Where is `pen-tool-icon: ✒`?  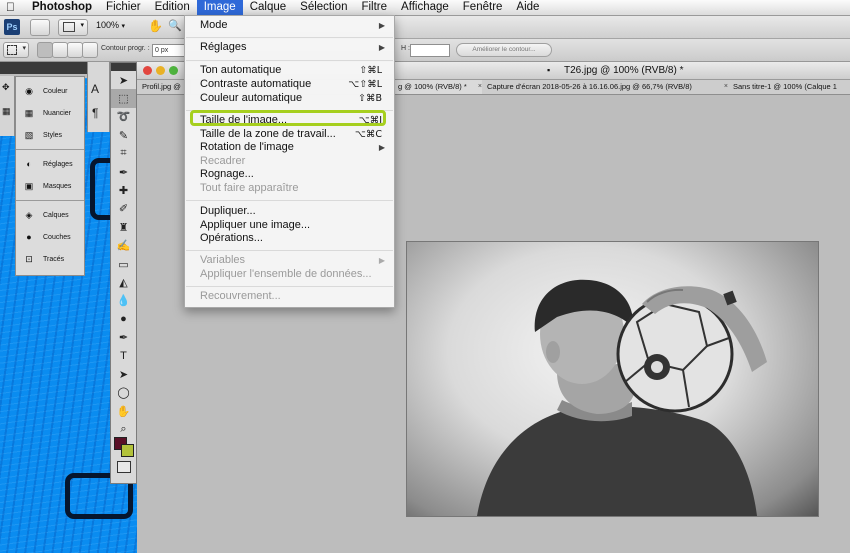 pen-tool-icon: ✒ is located at coordinates (123, 337).